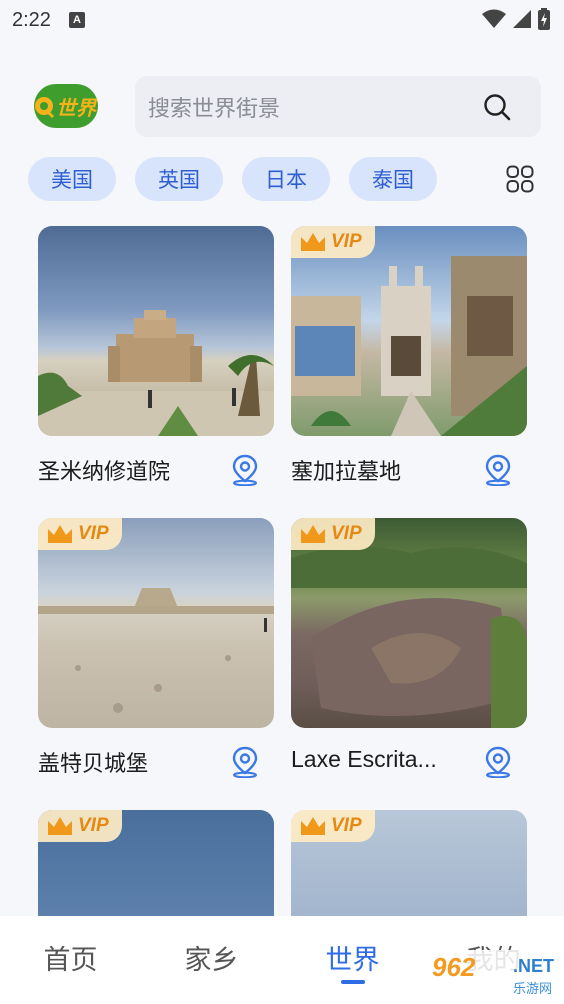  I want to click on watermark-sub: 乐游网, so click(532, 989).